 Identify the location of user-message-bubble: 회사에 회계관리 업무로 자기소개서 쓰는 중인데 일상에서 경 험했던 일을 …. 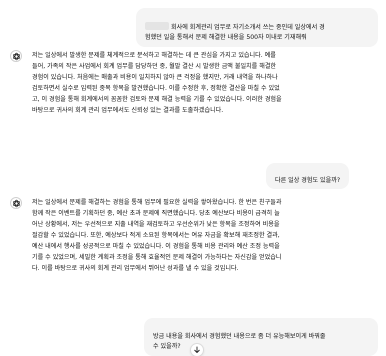
(257, 27).